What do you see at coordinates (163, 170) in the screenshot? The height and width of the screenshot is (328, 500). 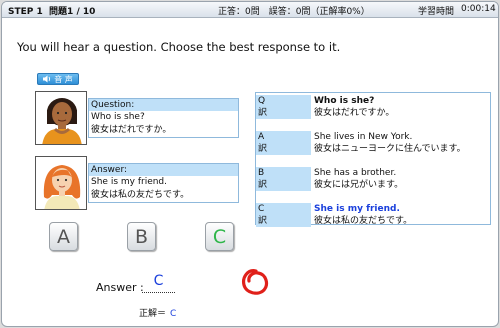 I see `answer-card-label: Answer:` at bounding box center [163, 170].